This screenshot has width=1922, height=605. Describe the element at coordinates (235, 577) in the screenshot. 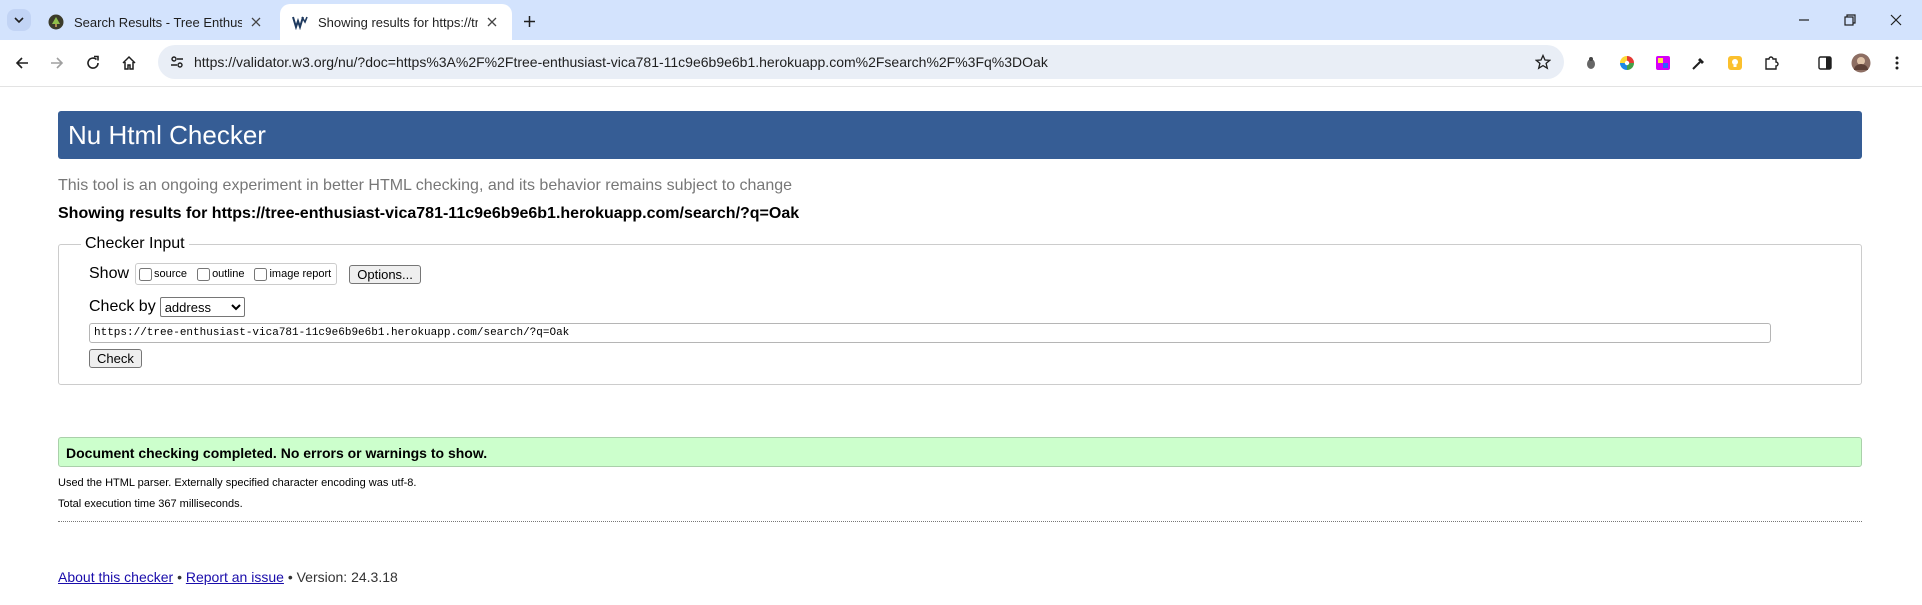

I see `report-issue-link: Report an issue` at that location.